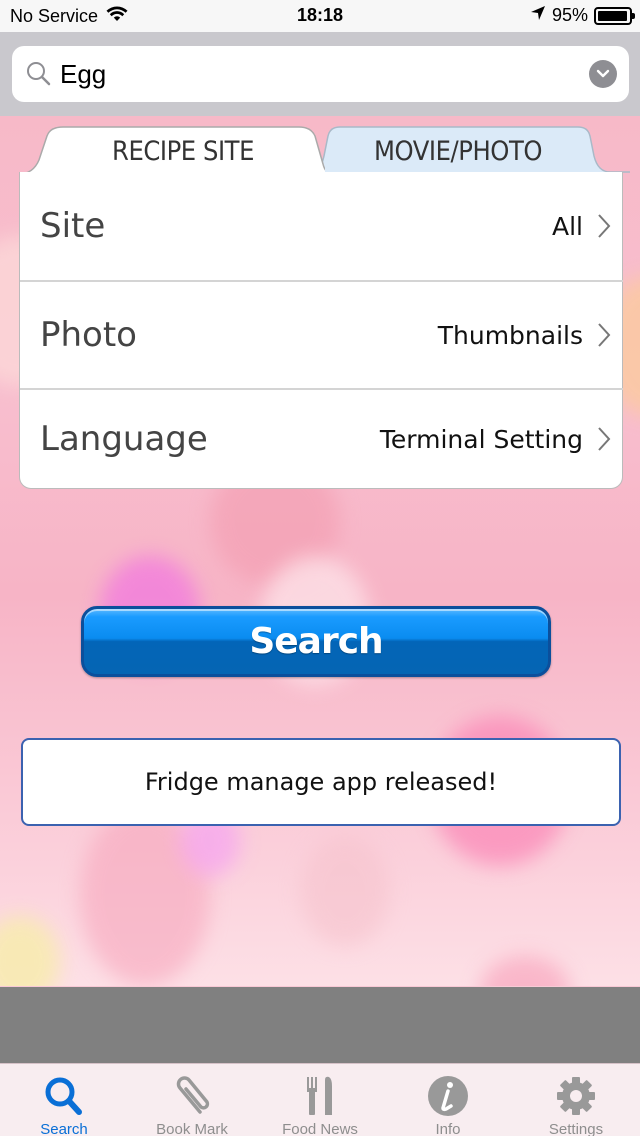 The image size is (640, 1136). Describe the element at coordinates (183, 151) in the screenshot. I see `tab-recipe-site: RECIPE SITE` at that location.